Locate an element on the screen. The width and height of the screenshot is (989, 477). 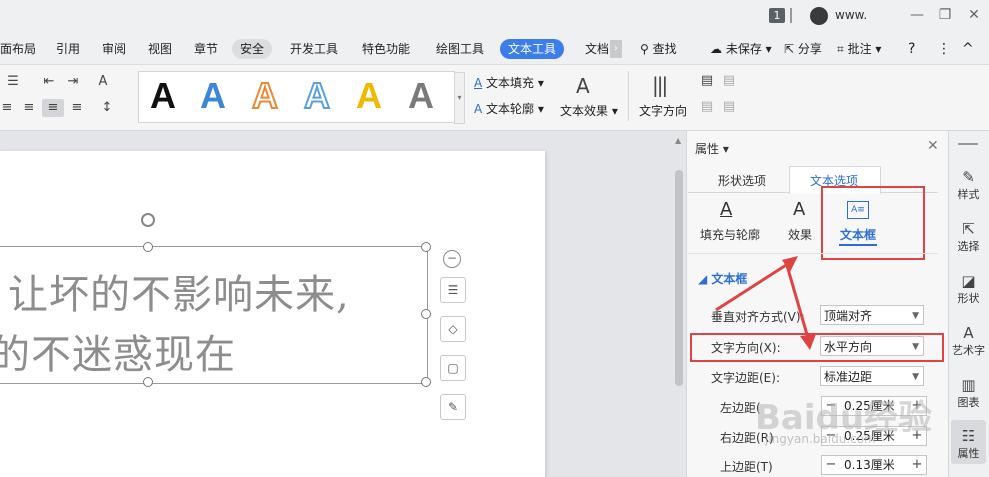
decrement-icon: − is located at coordinates (831, 465).